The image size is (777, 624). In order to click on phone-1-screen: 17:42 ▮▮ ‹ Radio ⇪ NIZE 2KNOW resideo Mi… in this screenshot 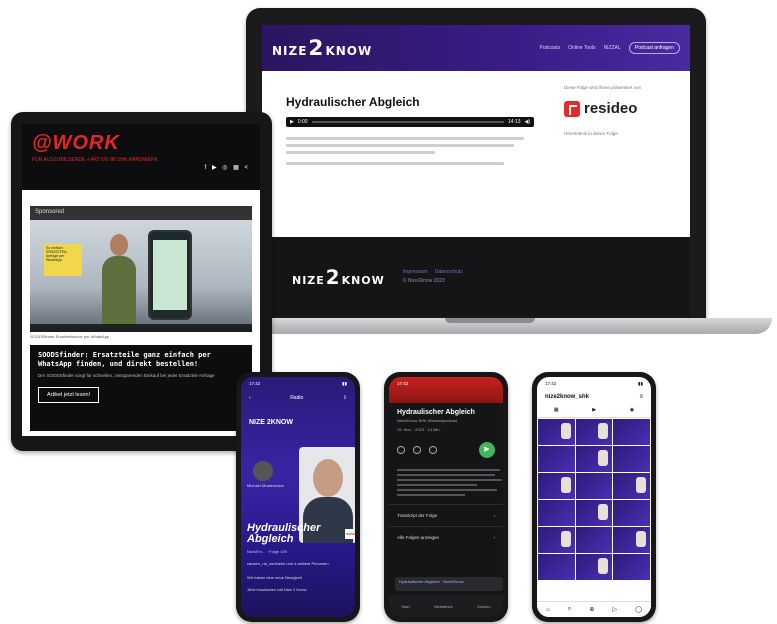, I will do `click(298, 497)`.